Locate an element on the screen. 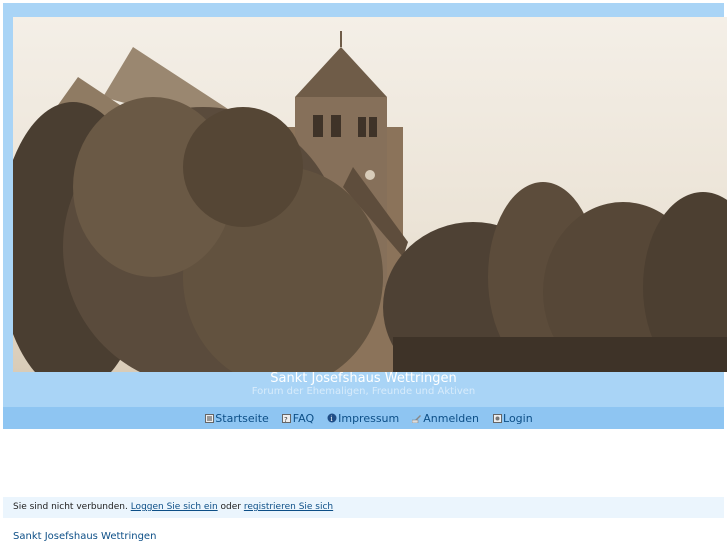  nav-label-faq: FAQ is located at coordinates (303, 418).